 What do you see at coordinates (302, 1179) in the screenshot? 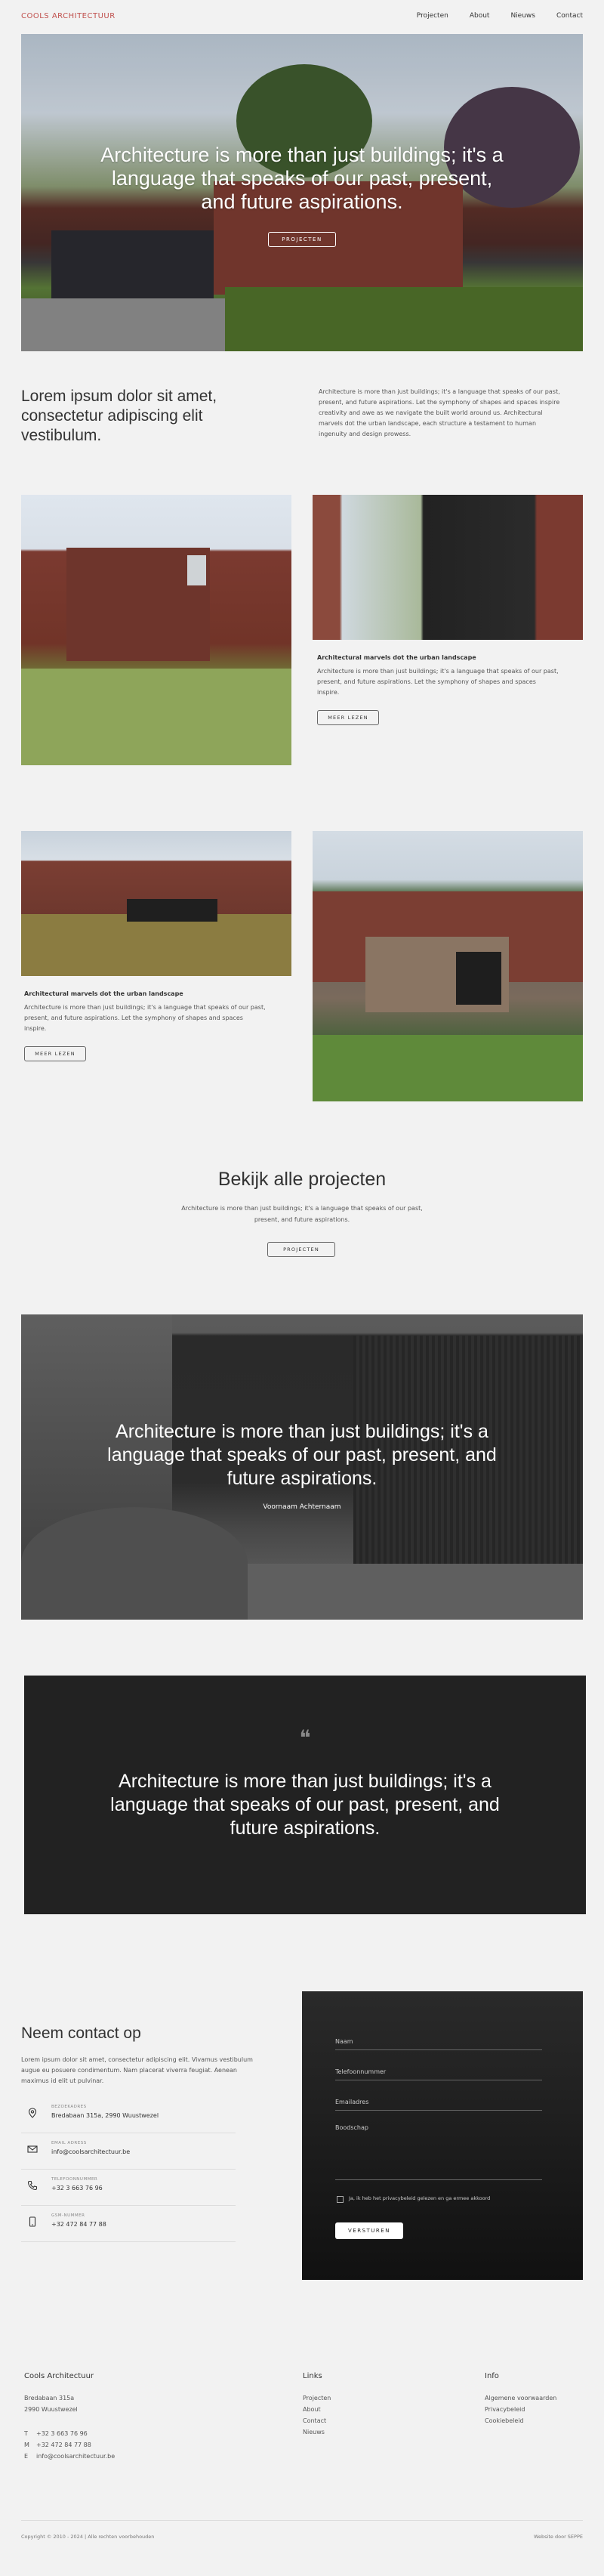
I see `all-projects-heading: Bekijk alle projecten` at bounding box center [302, 1179].